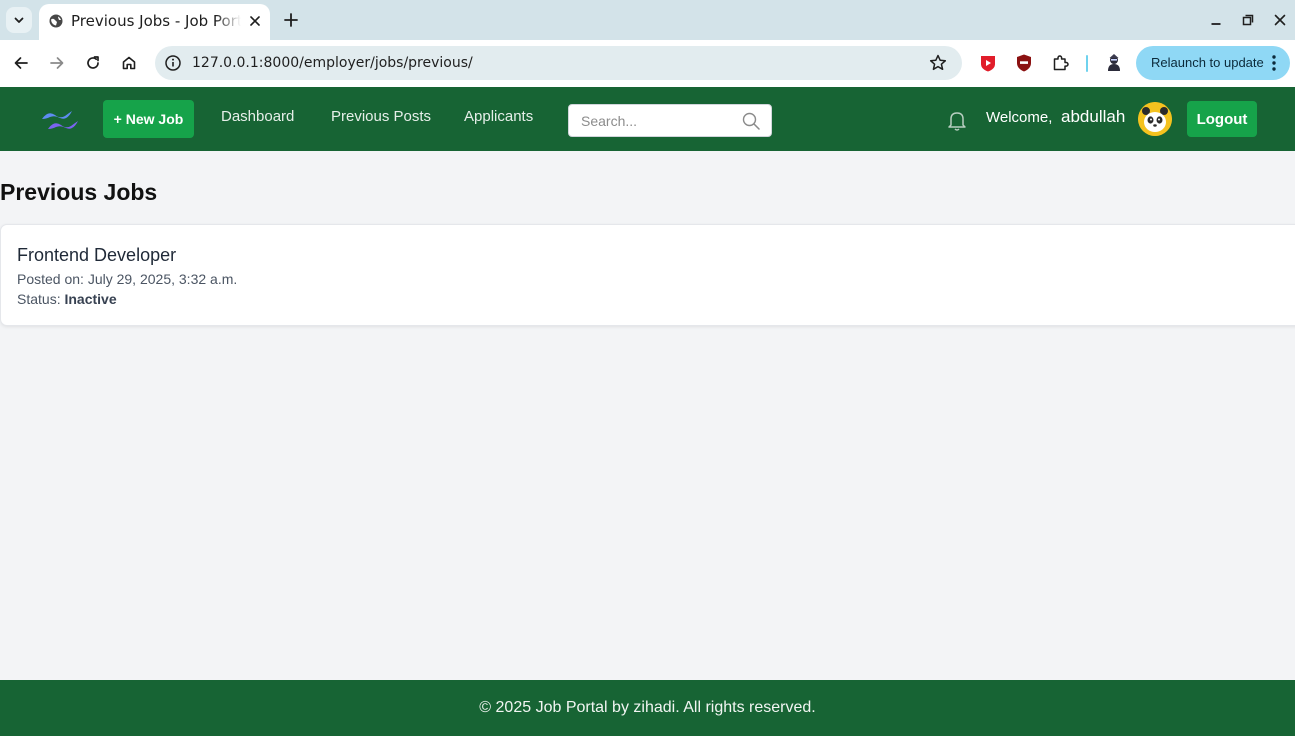 The image size is (1295, 736). I want to click on profile-icon, so click(1114, 63).